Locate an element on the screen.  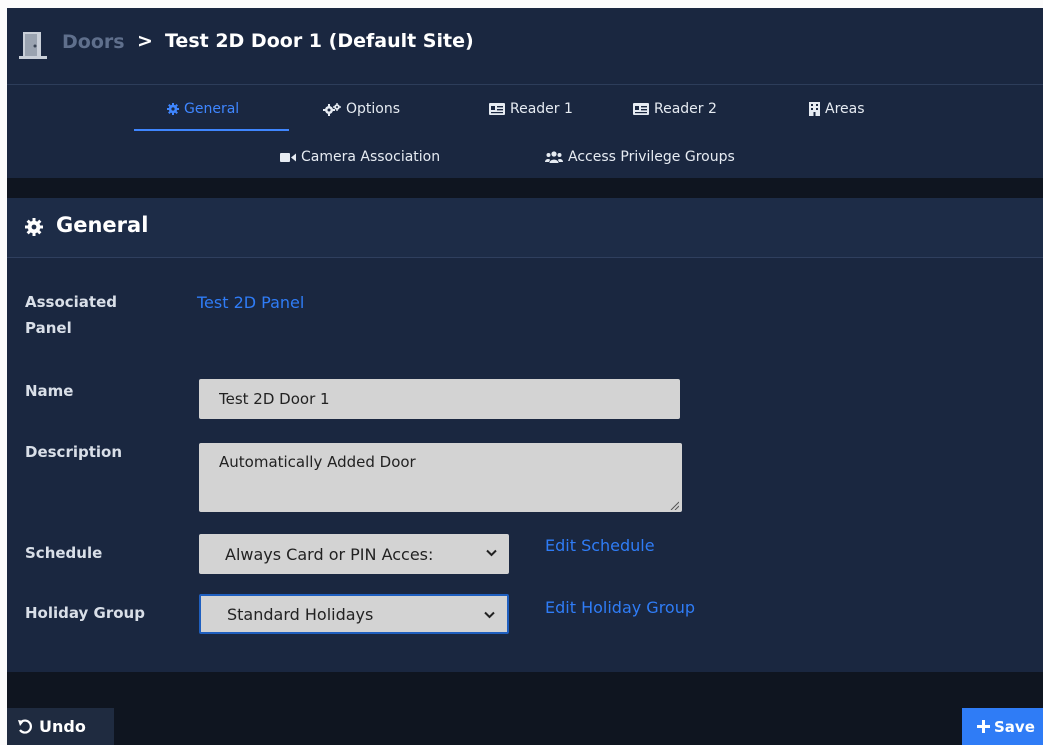
panel-title: General is located at coordinates (102, 225).